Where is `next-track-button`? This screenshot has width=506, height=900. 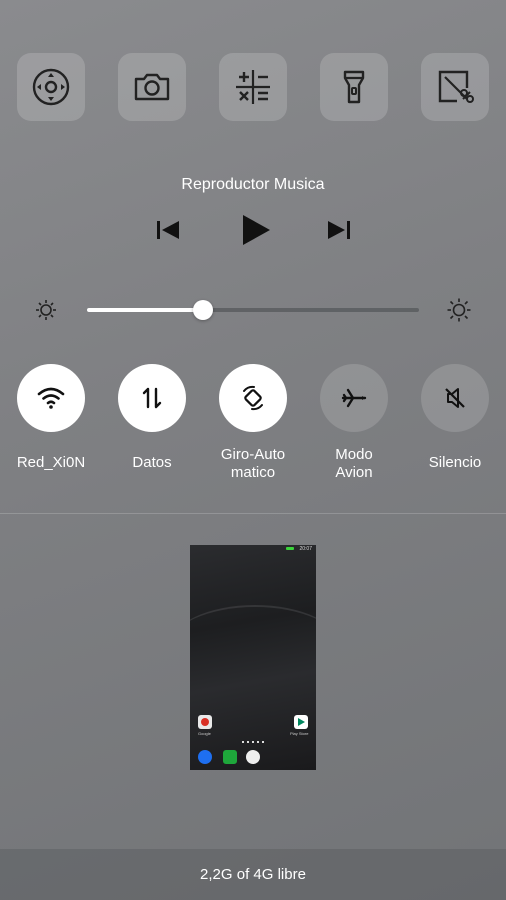
next-track-button is located at coordinates (339, 230).